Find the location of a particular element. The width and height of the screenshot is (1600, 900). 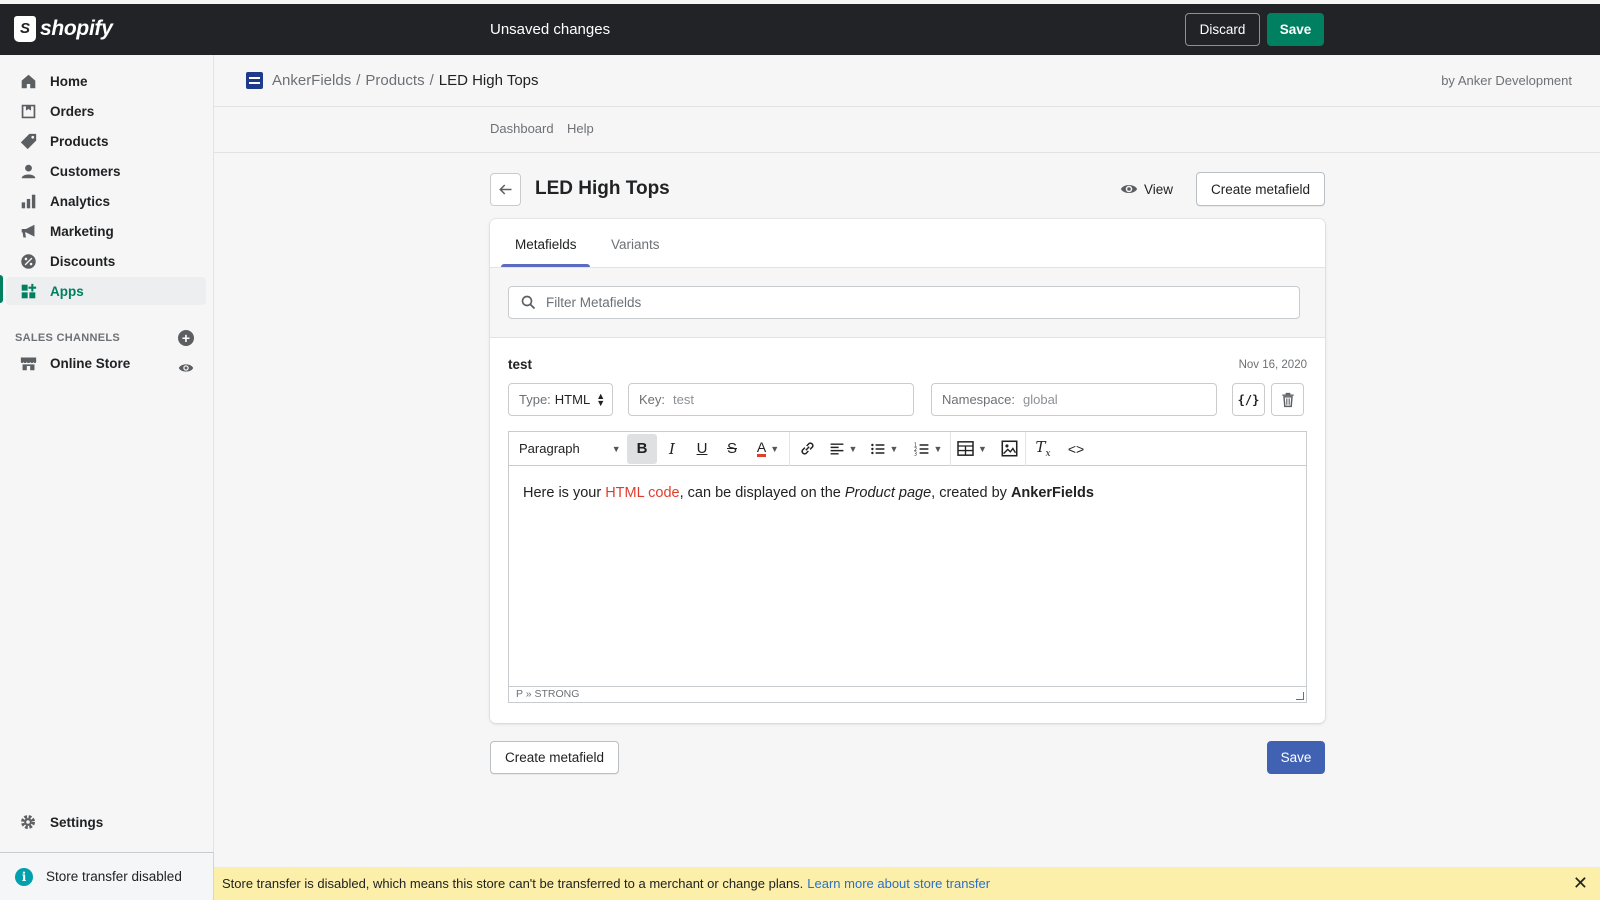

sidebar-item-marketing: Marketing is located at coordinates (106, 231).